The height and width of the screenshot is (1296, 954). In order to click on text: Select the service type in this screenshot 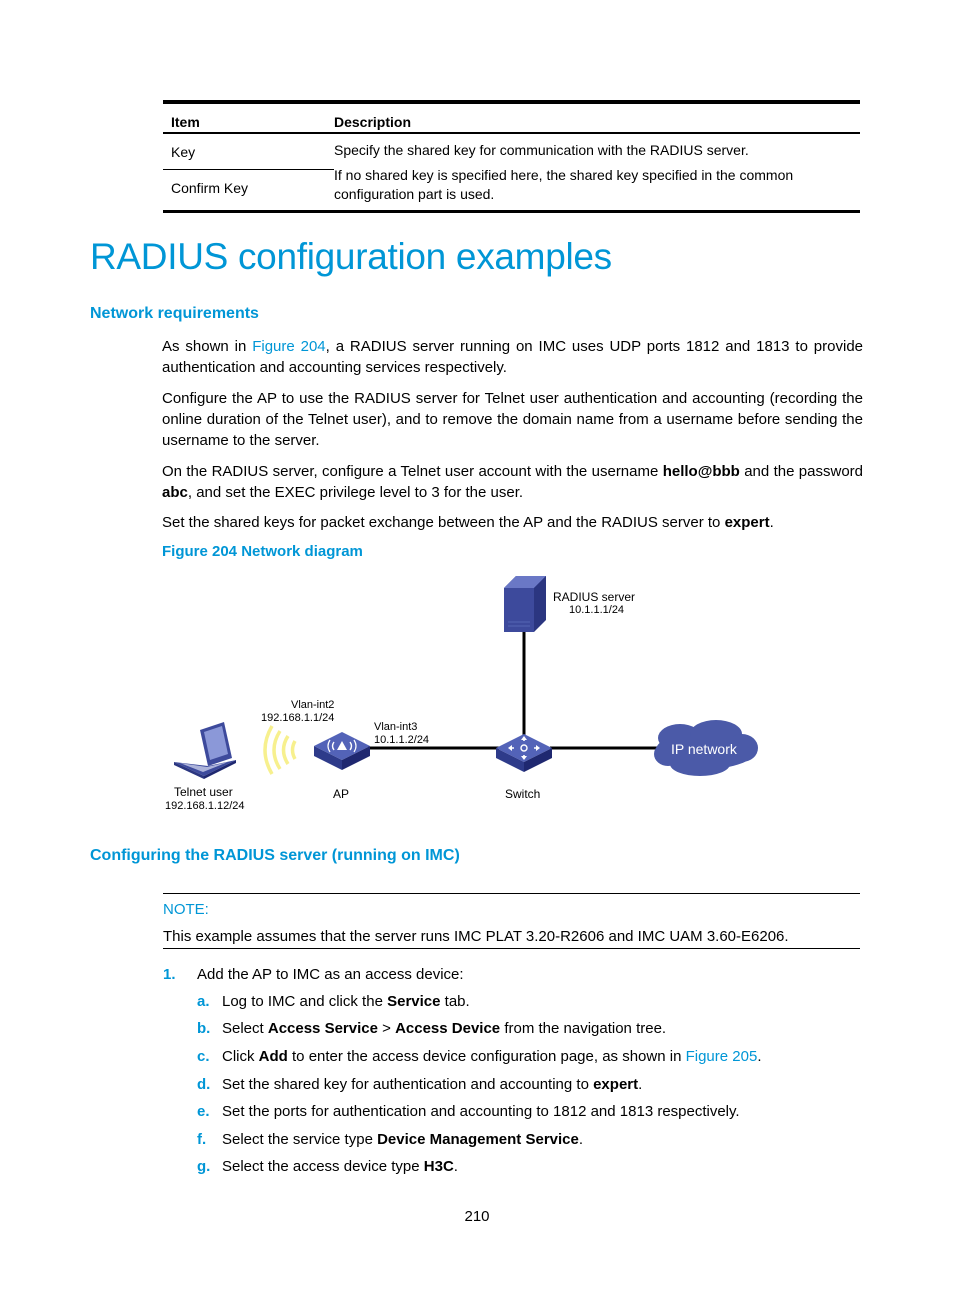, I will do `click(300, 1139)`.